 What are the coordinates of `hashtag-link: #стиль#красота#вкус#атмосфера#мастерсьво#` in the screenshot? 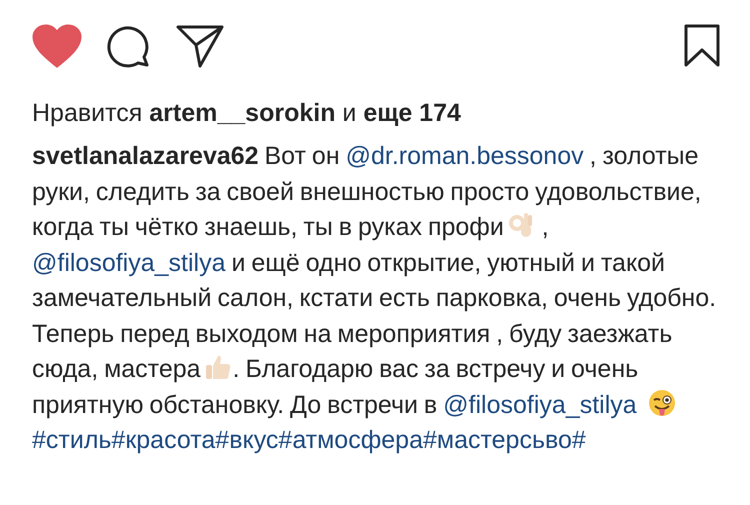 It's located at (309, 440).